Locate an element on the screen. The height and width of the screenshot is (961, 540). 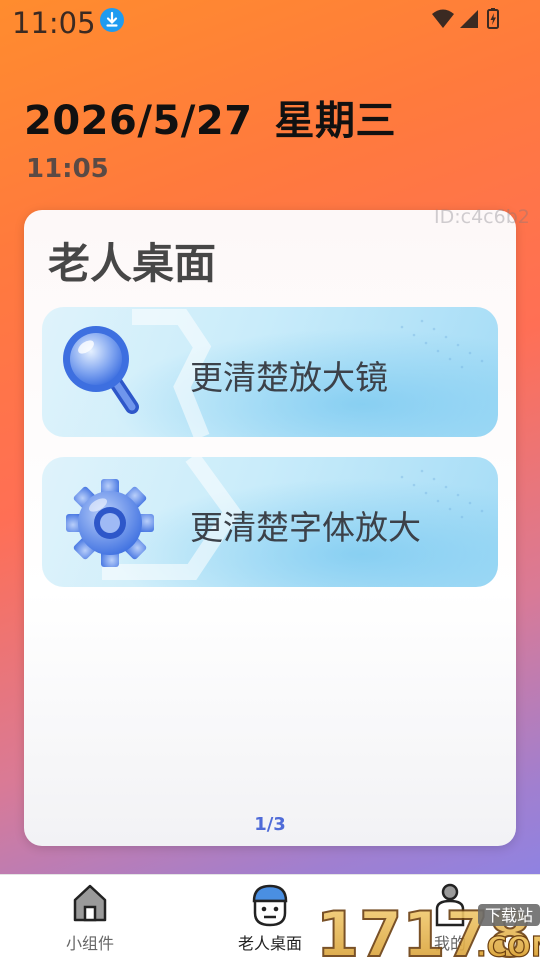
watermark-tag: 下载站 is located at coordinates (509, 915).